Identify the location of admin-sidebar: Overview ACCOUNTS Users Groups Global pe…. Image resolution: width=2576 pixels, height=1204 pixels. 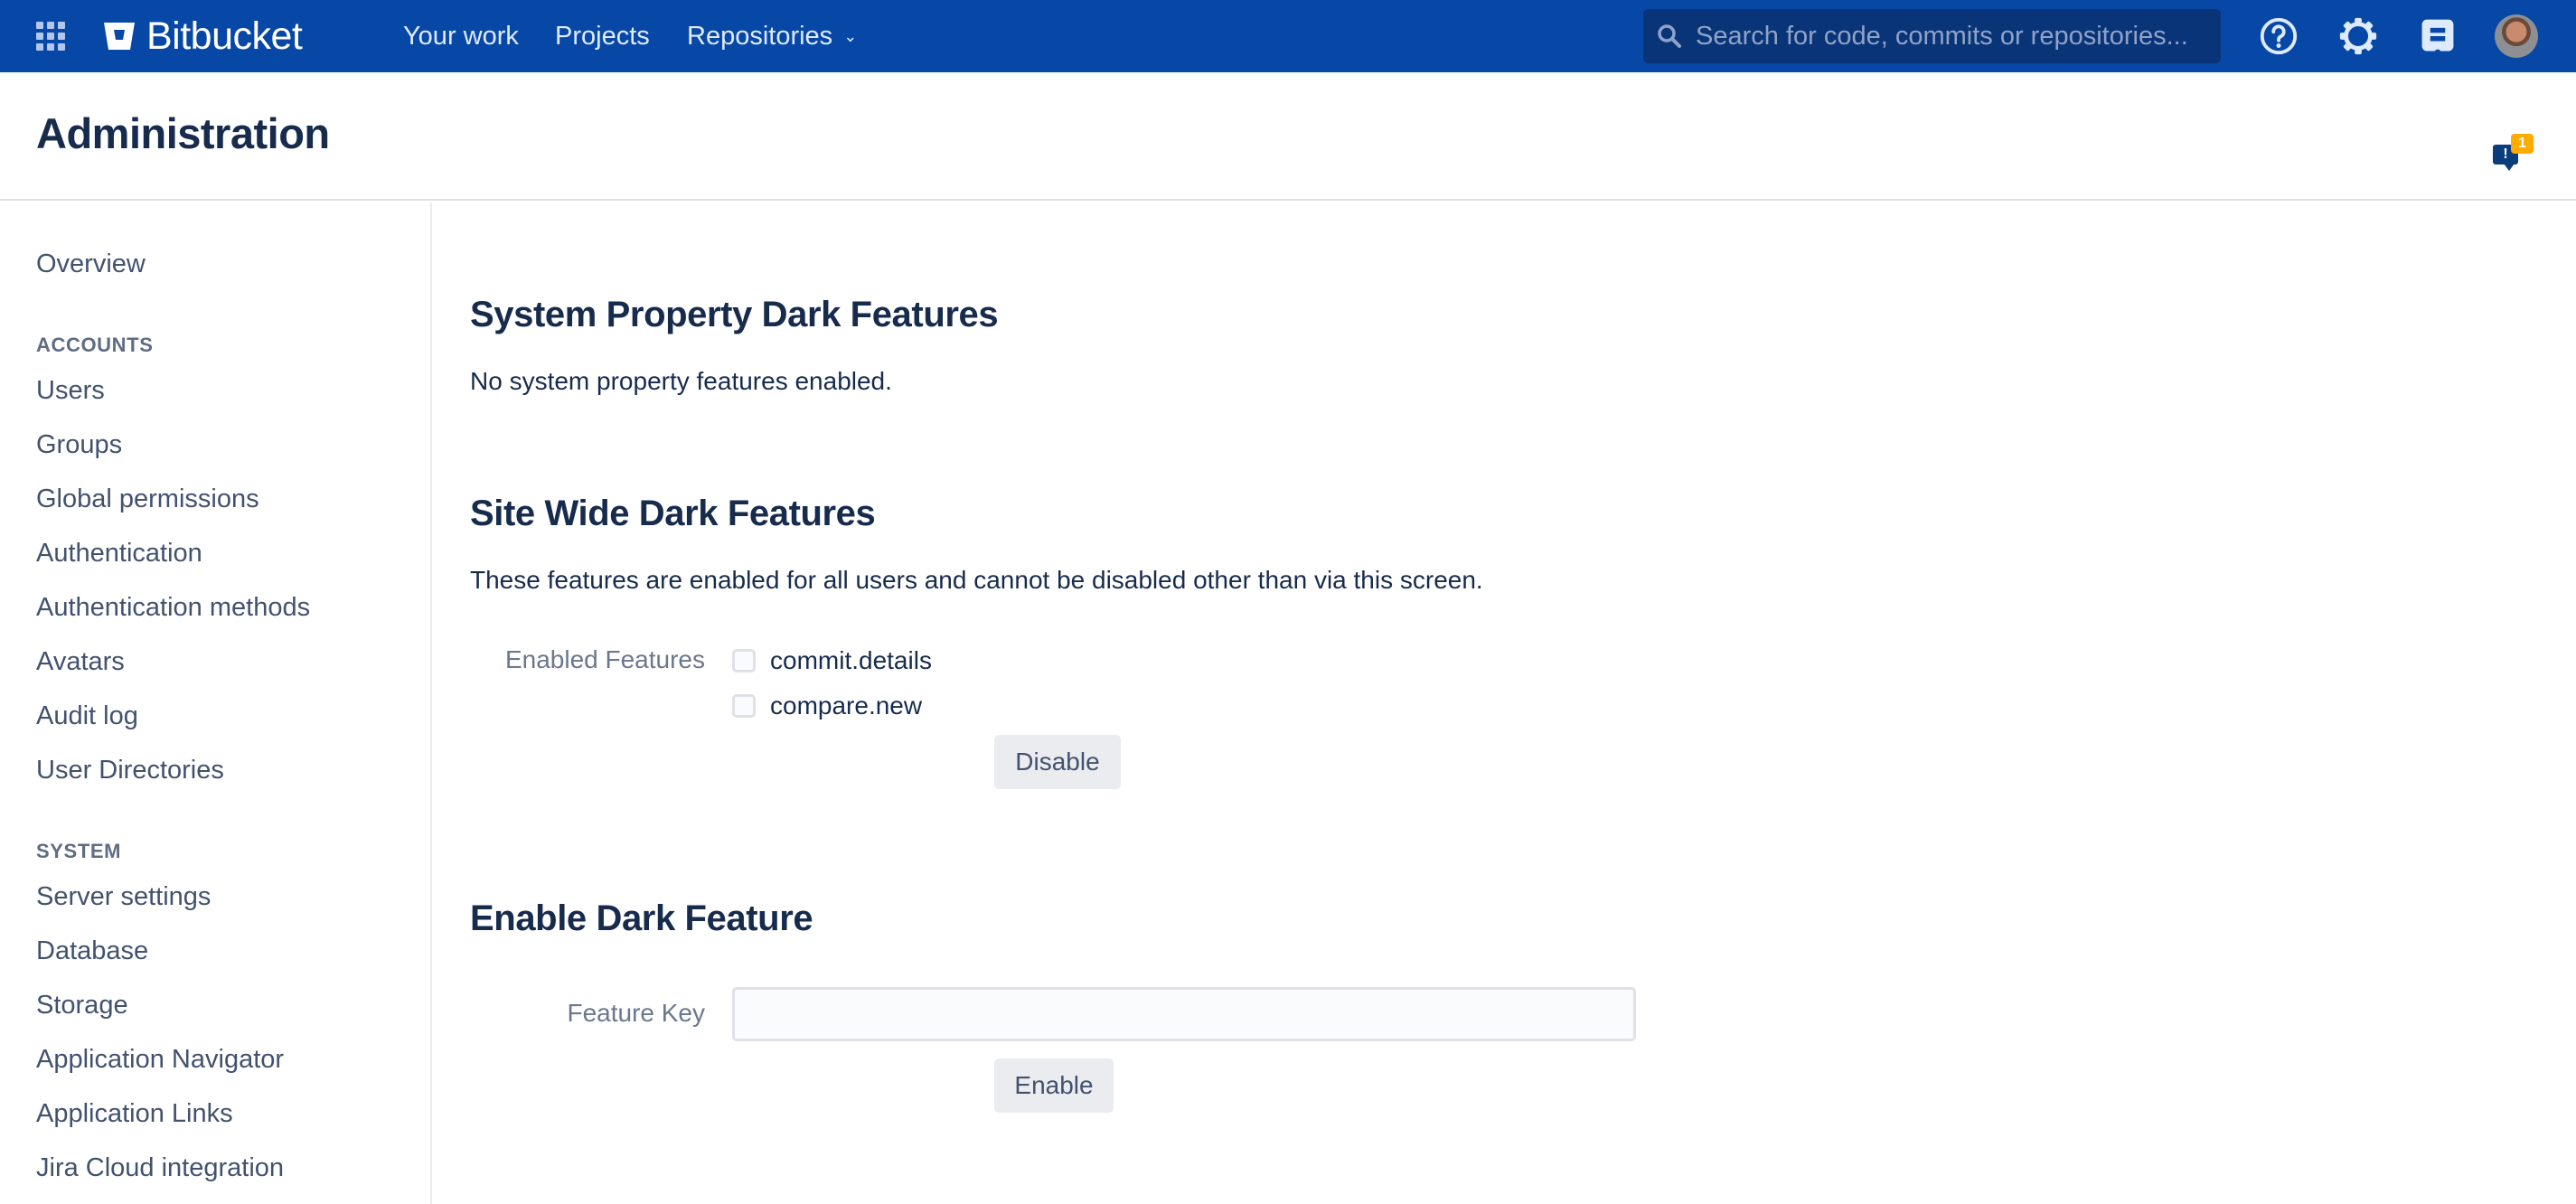
(216, 703).